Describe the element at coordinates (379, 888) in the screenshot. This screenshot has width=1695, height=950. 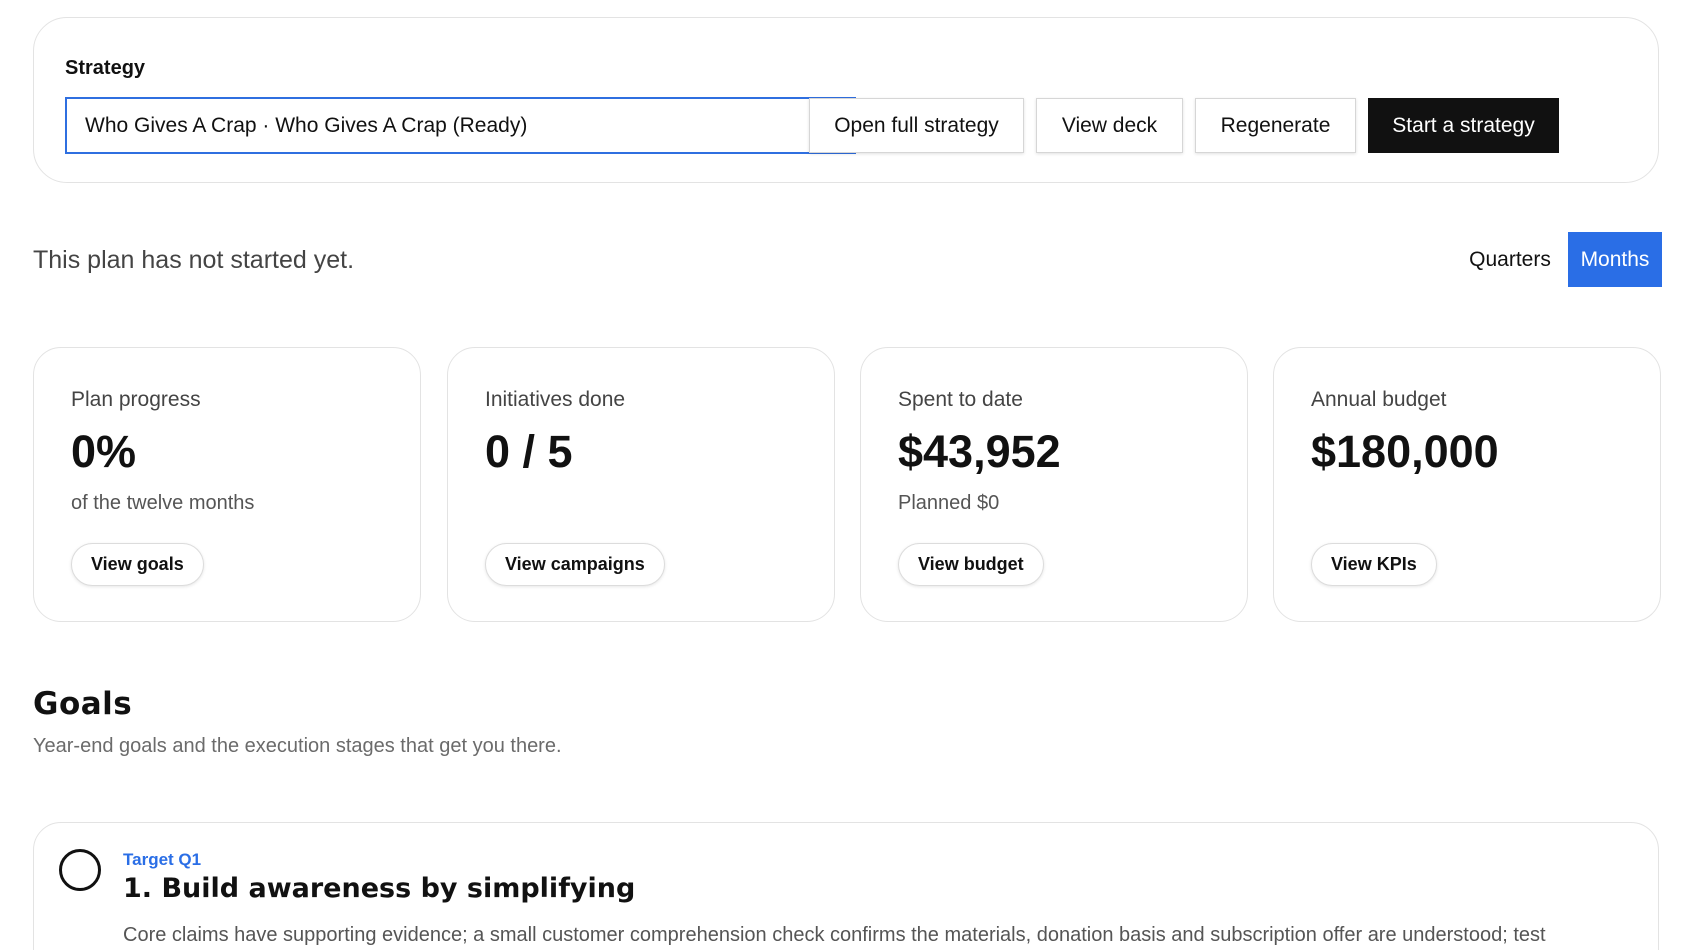
I see `goal-title: 1. Build awareness by simplifying` at that location.